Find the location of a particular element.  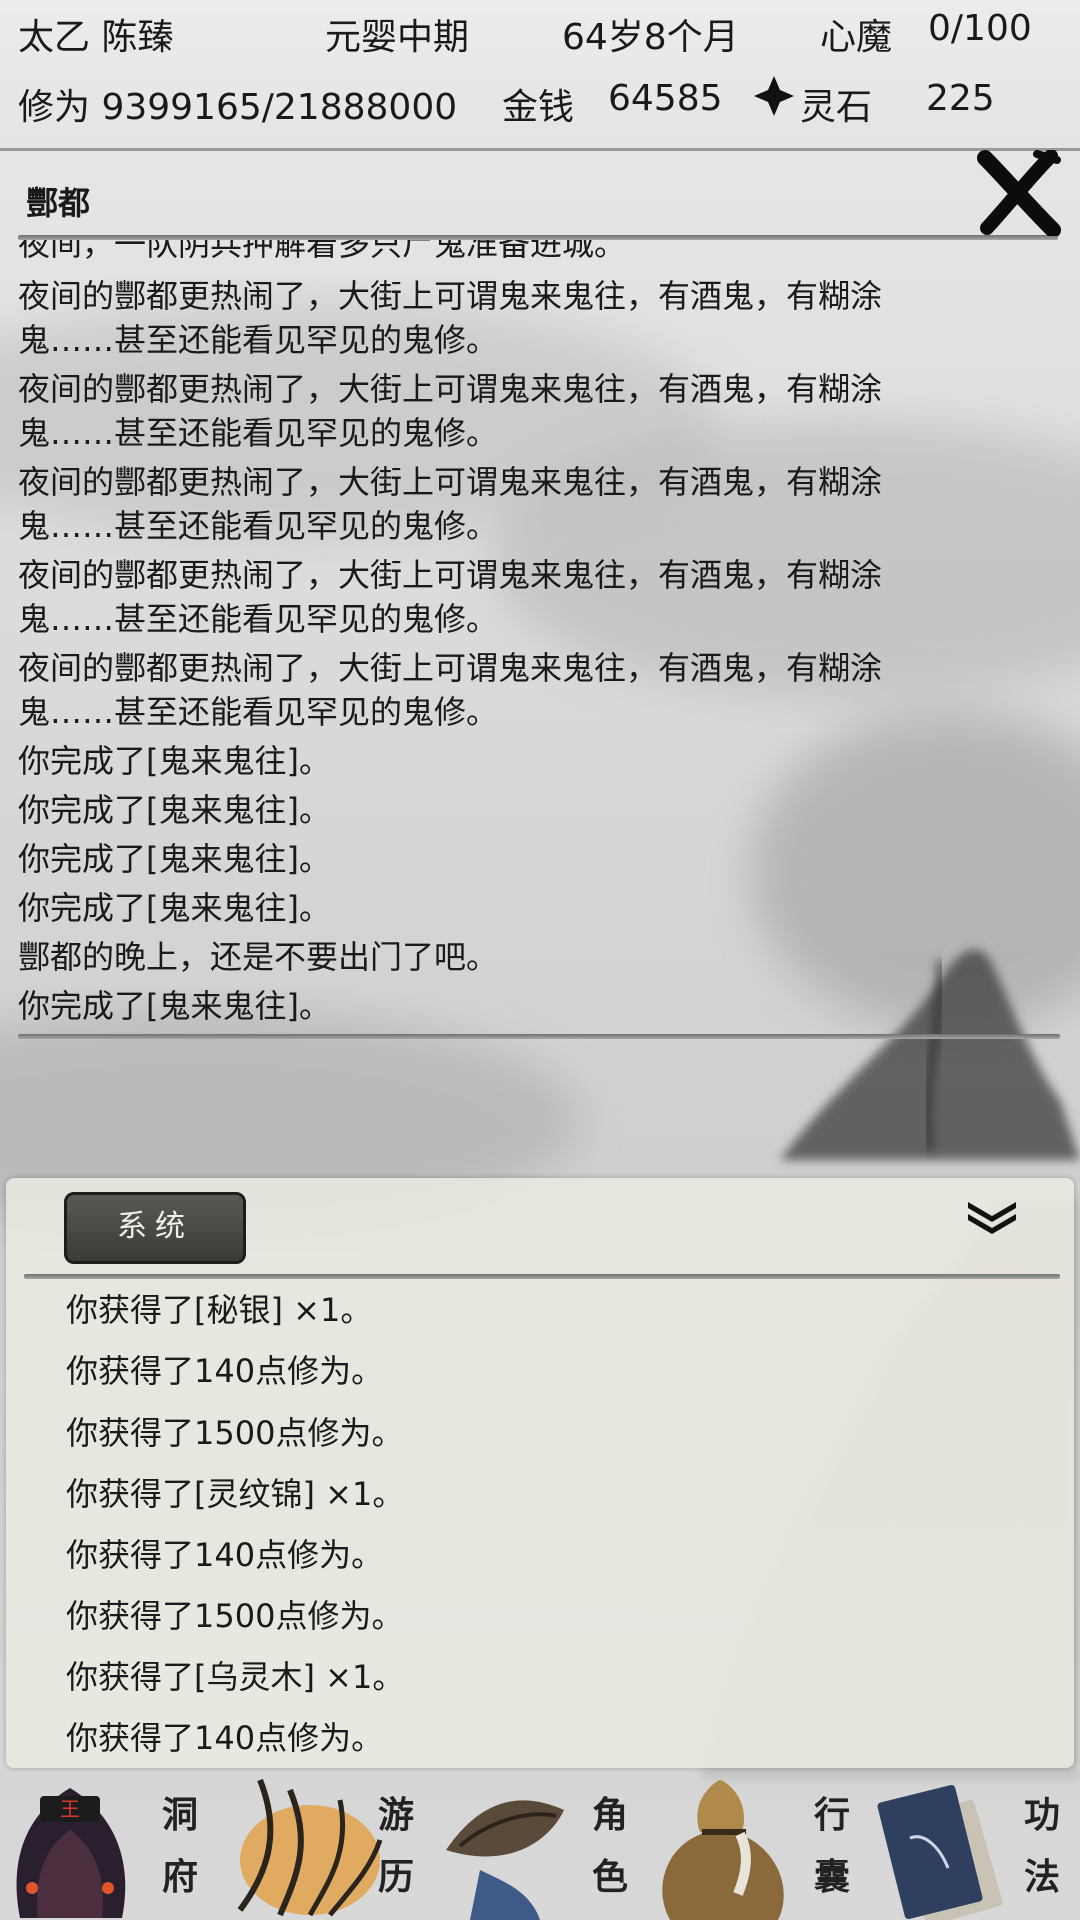

nav-label: 历 is located at coordinates (395, 1877).